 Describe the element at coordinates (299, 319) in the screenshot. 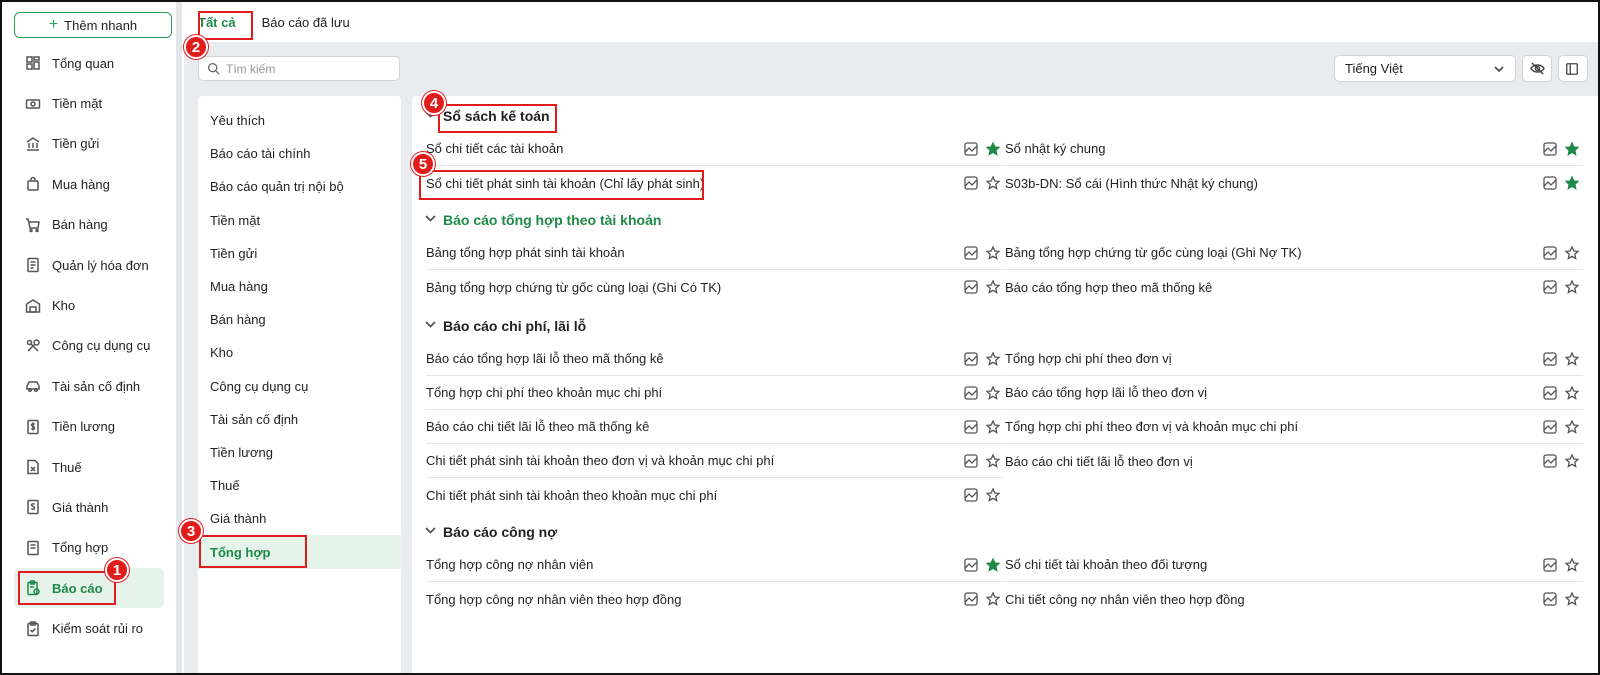

I see `category-item: Bán hàng` at that location.